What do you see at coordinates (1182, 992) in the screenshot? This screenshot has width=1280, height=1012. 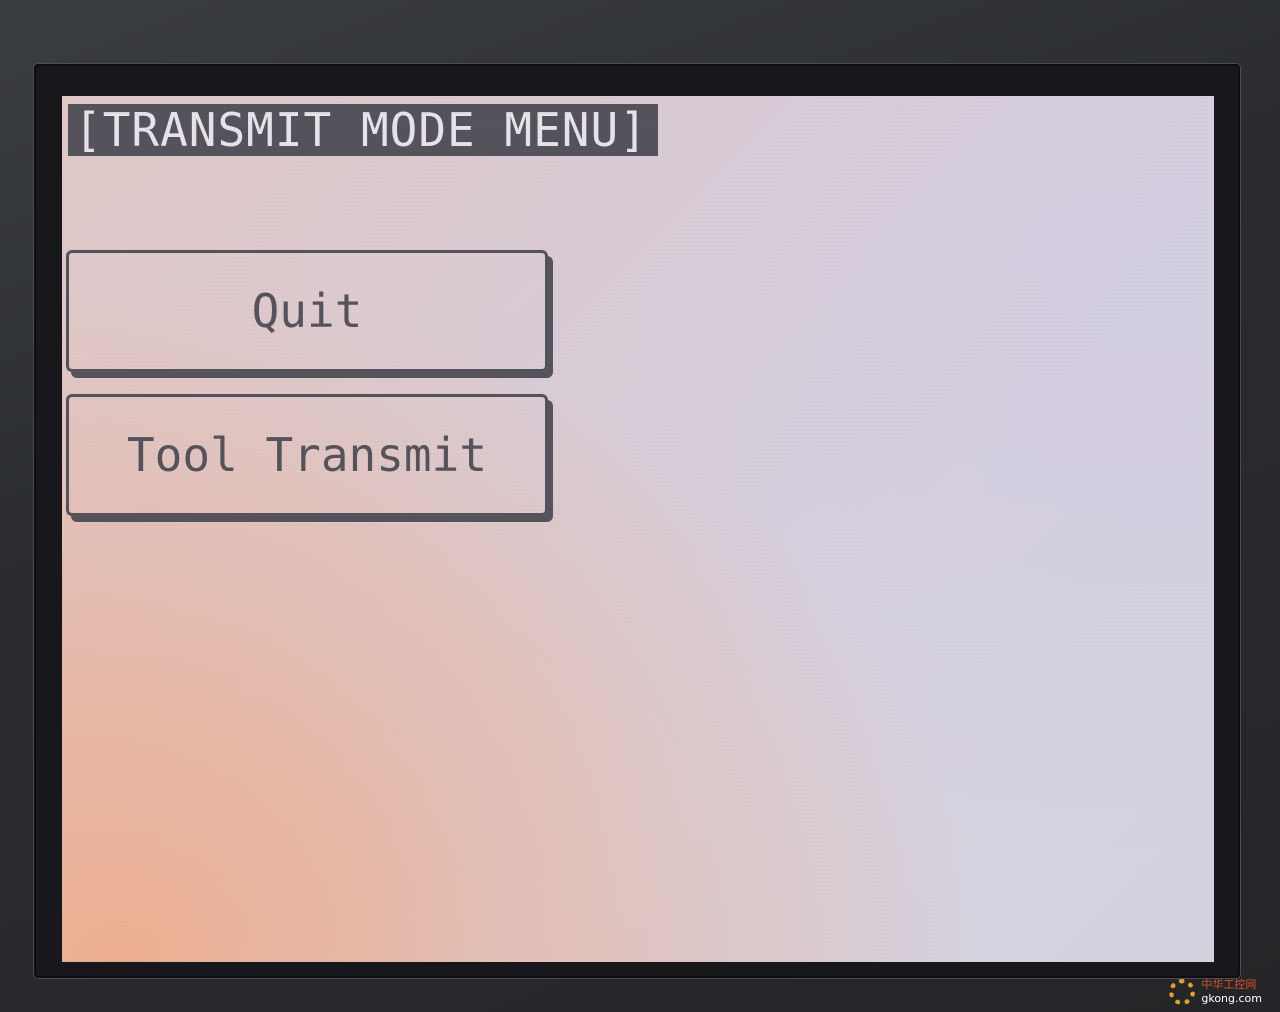 I see `gear-icon` at bounding box center [1182, 992].